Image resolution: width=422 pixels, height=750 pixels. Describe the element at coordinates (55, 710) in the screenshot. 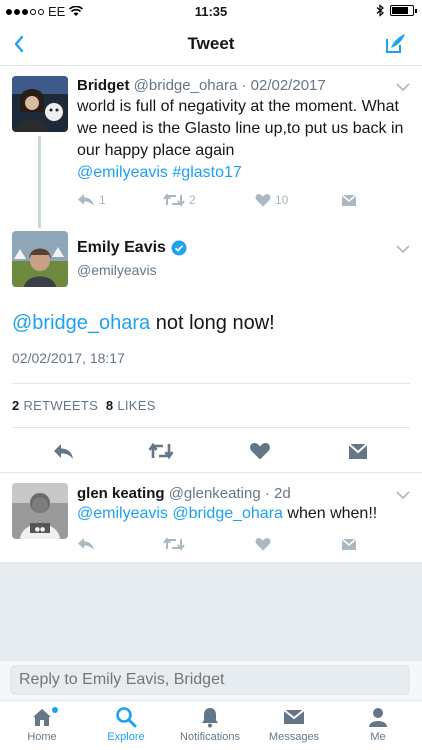

I see `new-content-indicator` at that location.